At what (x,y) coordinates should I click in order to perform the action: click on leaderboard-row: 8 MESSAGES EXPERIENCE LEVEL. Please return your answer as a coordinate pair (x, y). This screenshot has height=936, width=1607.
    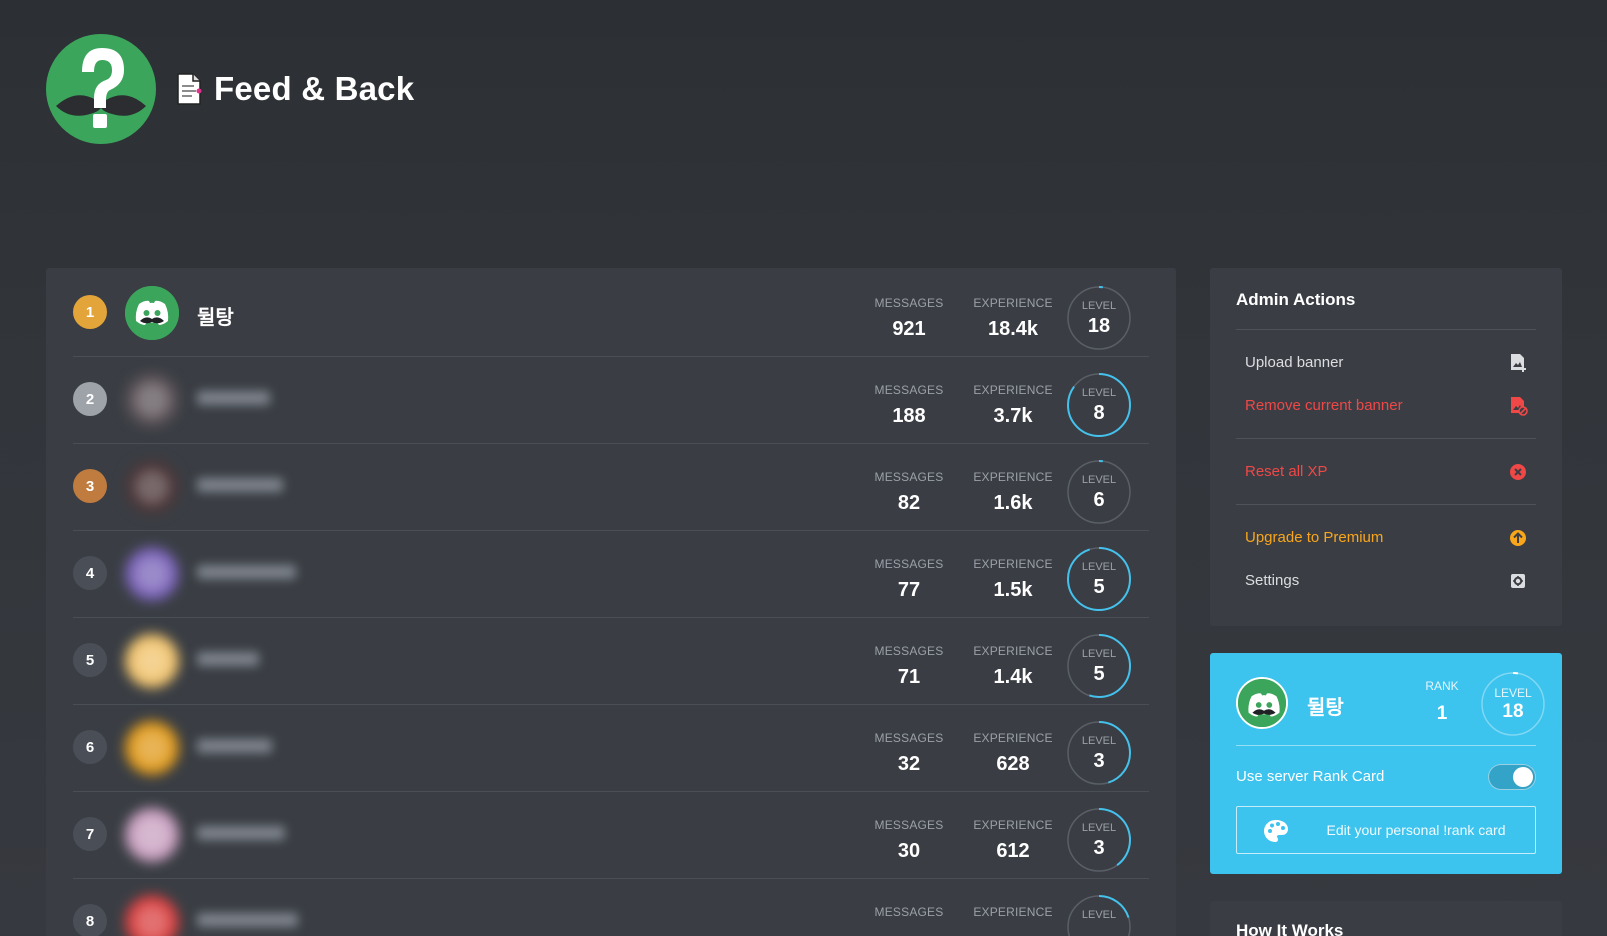
    Looking at the image, I should click on (611, 906).